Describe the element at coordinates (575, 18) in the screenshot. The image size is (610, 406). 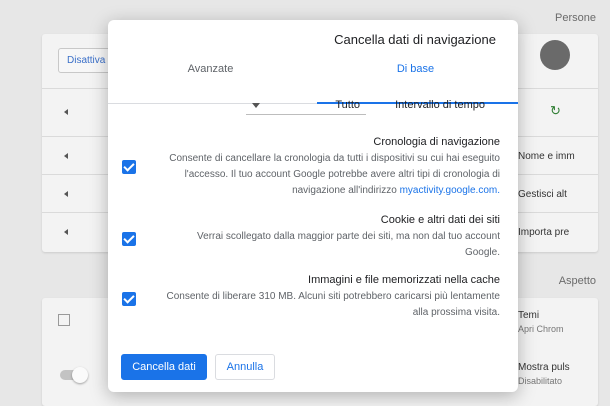
I see `section-title-people: Persone` at that location.